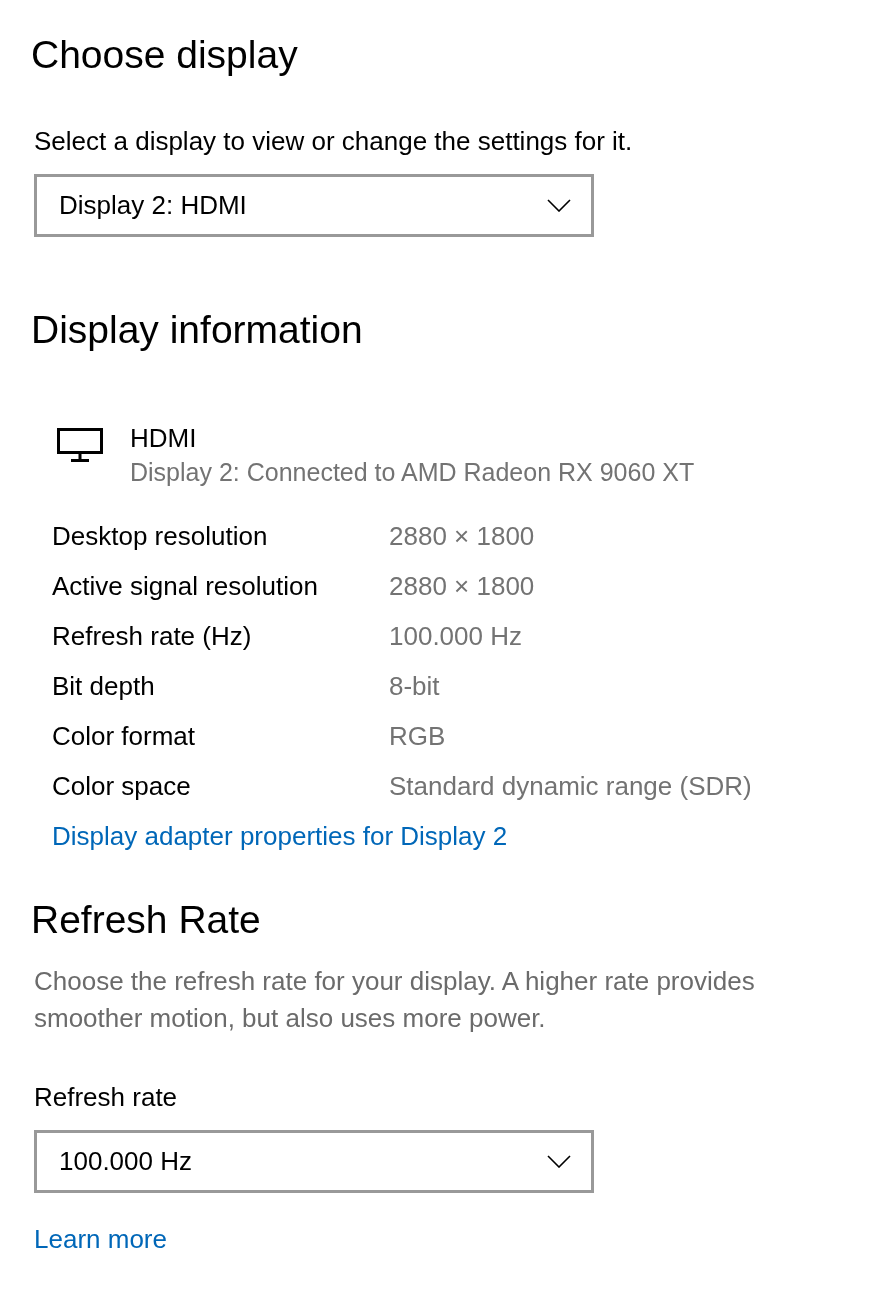 This screenshot has height=1293, width=869. What do you see at coordinates (103, 686) in the screenshot?
I see `property-label: Bit depth` at bounding box center [103, 686].